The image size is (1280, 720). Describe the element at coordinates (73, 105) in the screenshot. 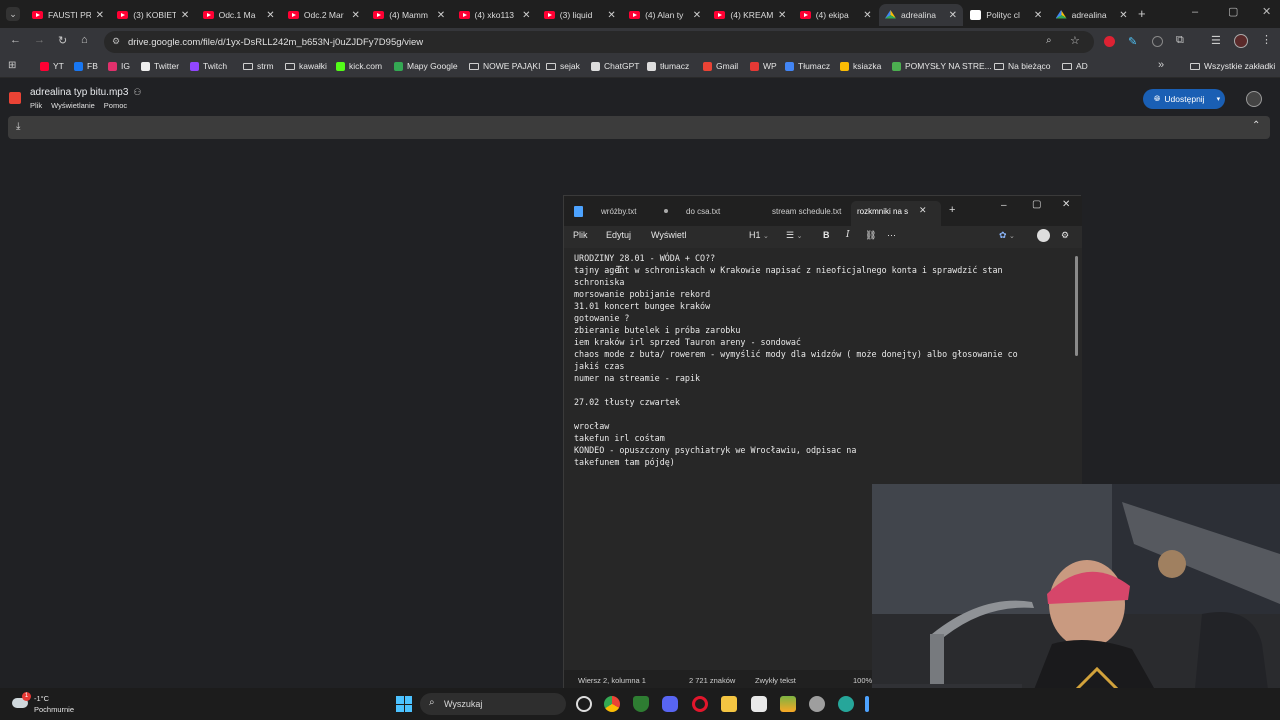

I see `drive-menu-item: Wyświetlanie` at that location.